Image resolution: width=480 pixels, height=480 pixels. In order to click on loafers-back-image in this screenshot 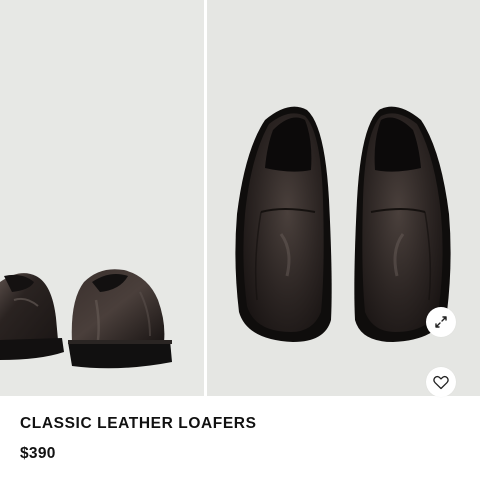, I will do `click(86, 319)`.